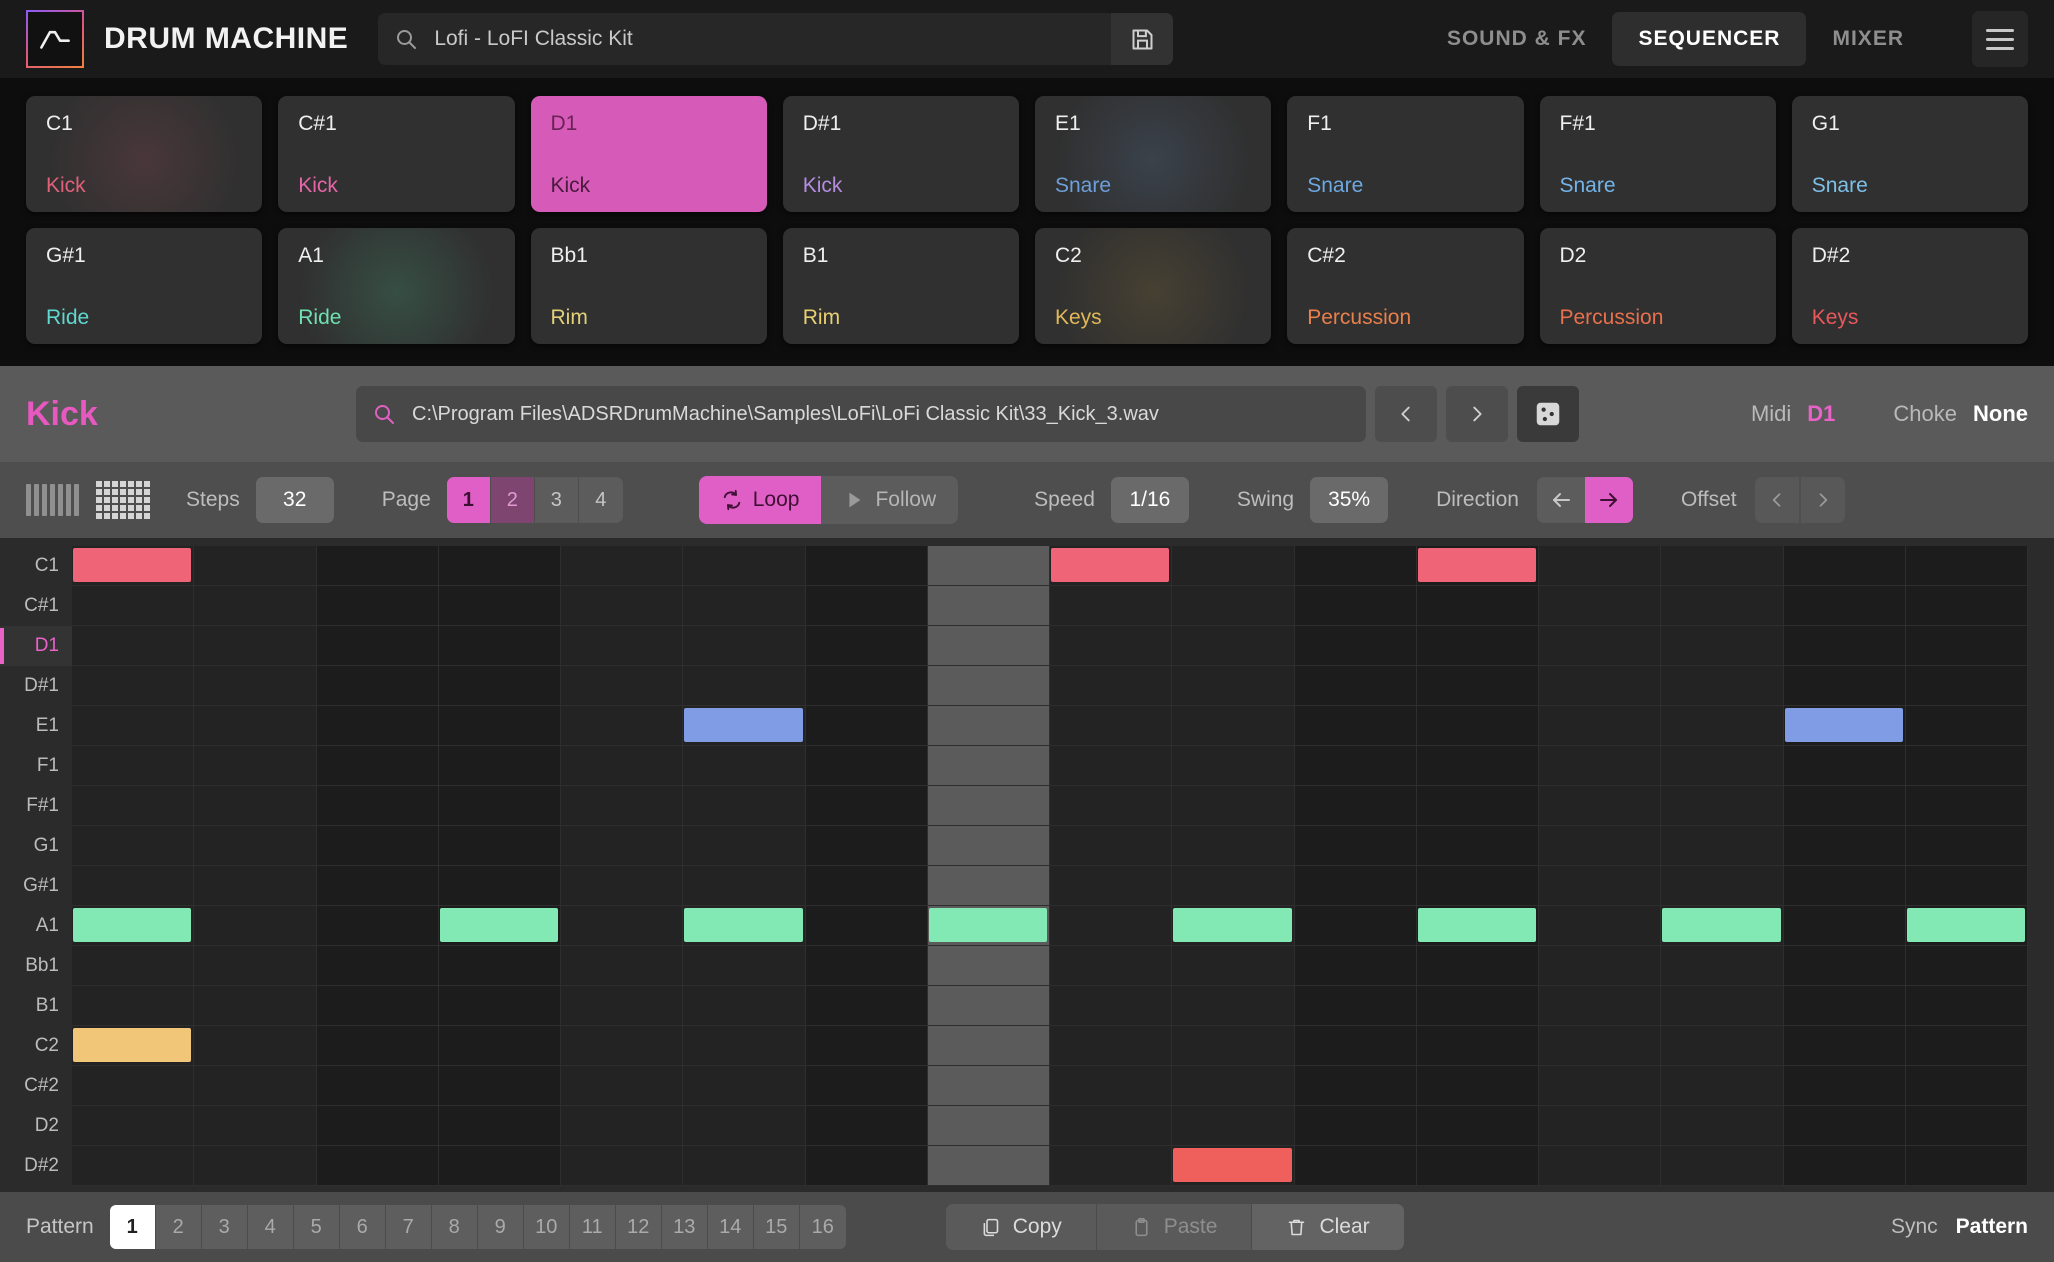 Image resolution: width=2054 pixels, height=1262 pixels. I want to click on row-label-Dsharp1: D#1, so click(36, 686).